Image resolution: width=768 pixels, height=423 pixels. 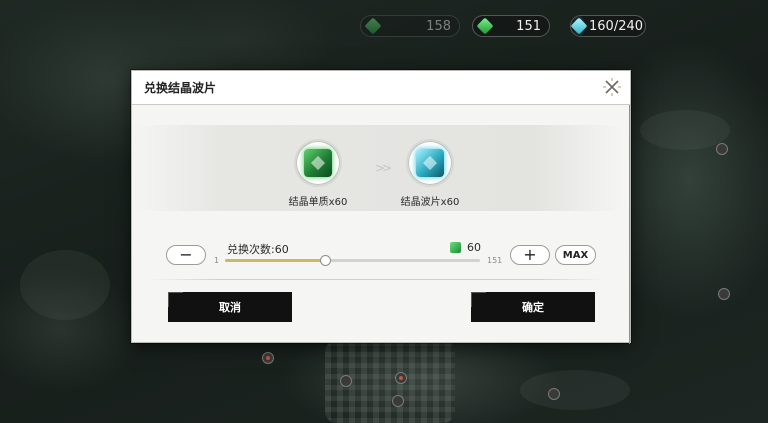 I want to click on exchange-count-label: 兑换次数:60, so click(x=258, y=249).